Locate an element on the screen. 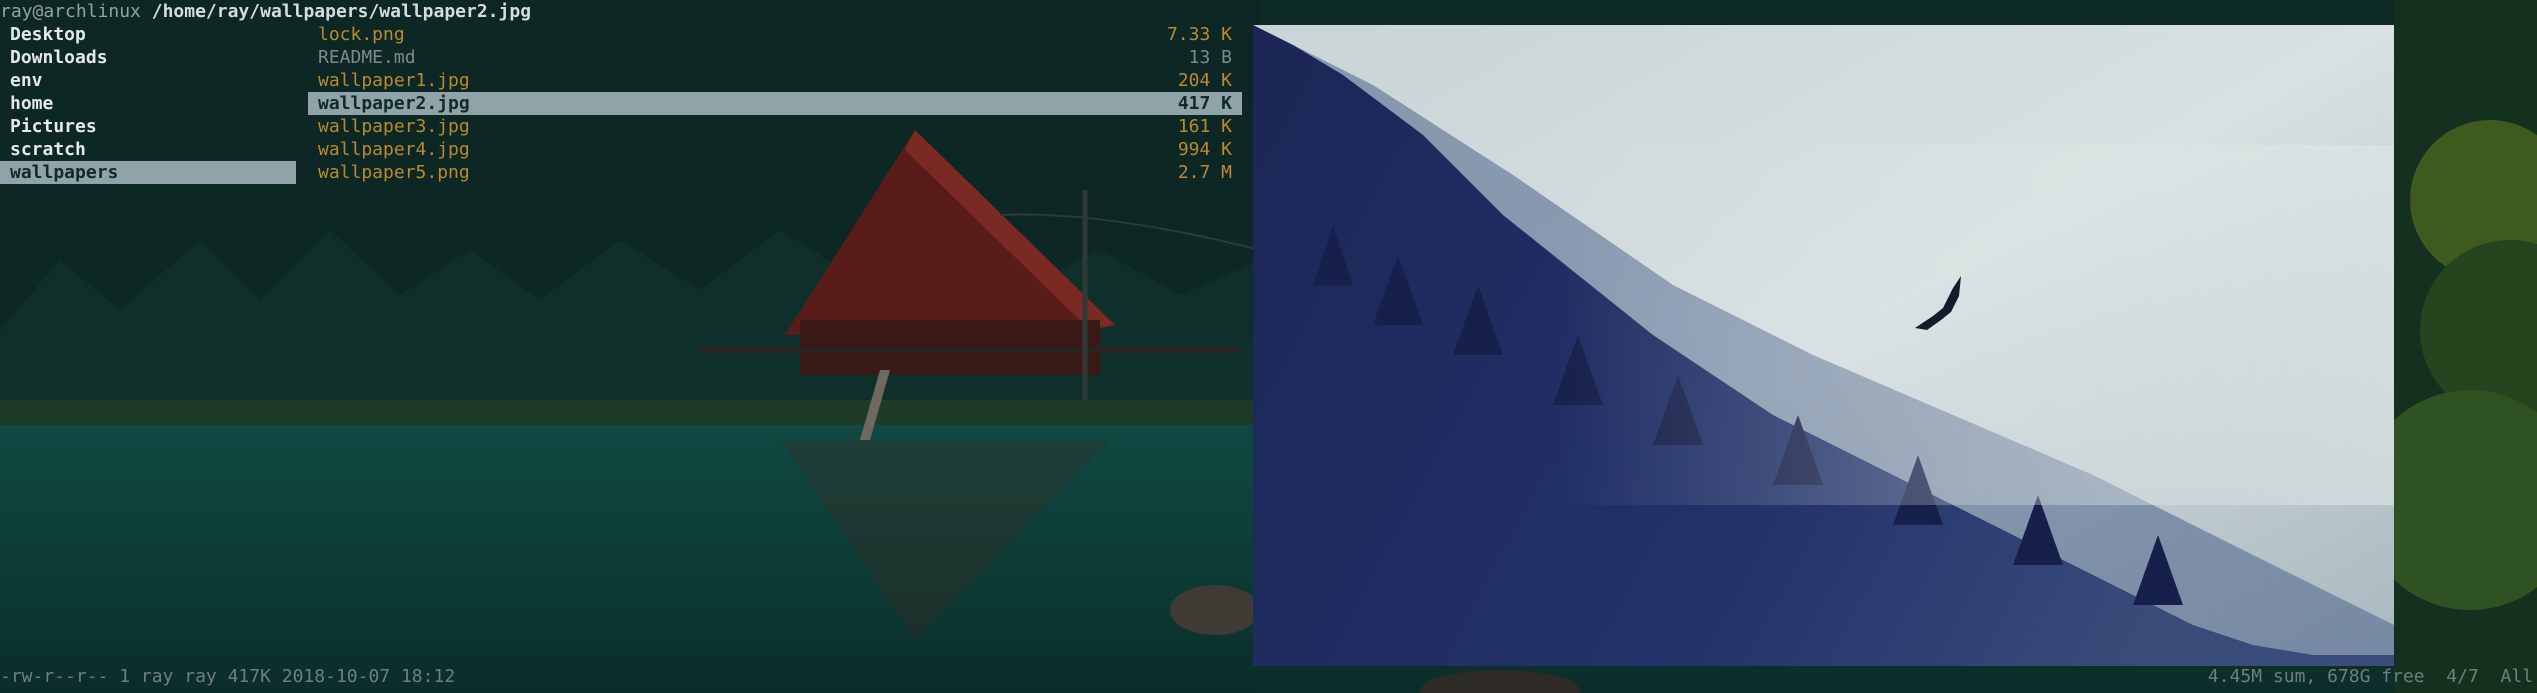  file-name: wallpaper2.jpg is located at coordinates (394, 103).